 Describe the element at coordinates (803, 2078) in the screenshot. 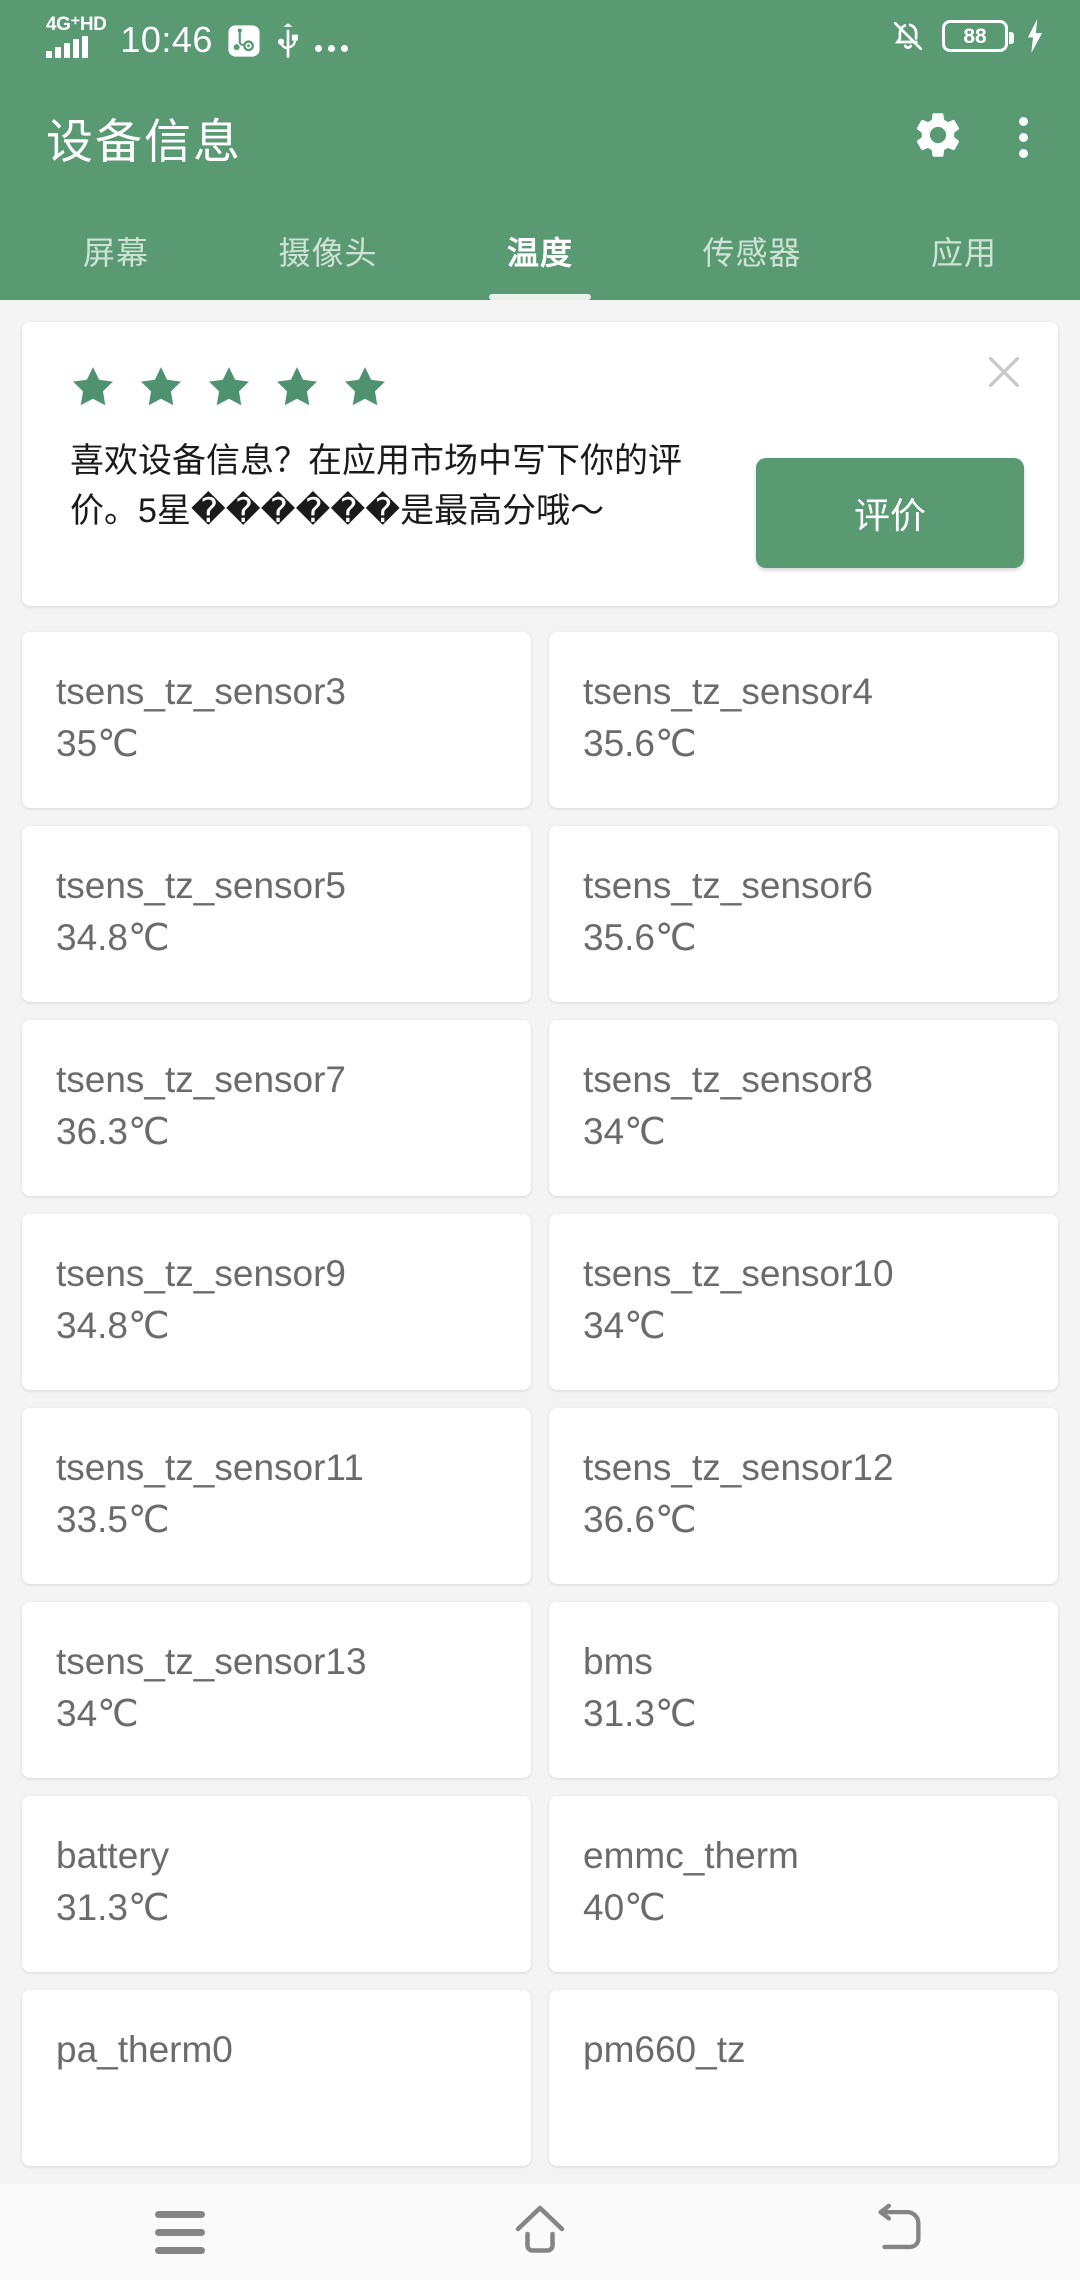

I see `sensor-card: pm660_tz` at that location.